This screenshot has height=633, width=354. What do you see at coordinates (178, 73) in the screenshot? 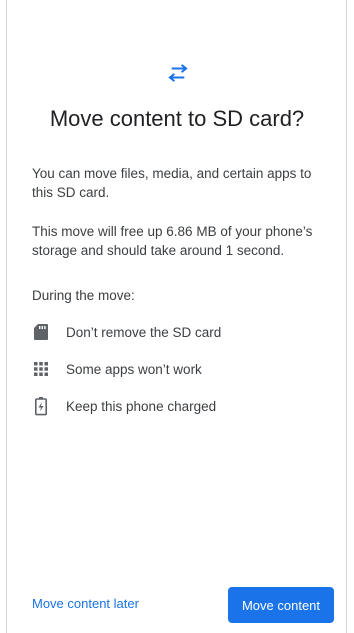
I see `swap-arrows-icon` at bounding box center [178, 73].